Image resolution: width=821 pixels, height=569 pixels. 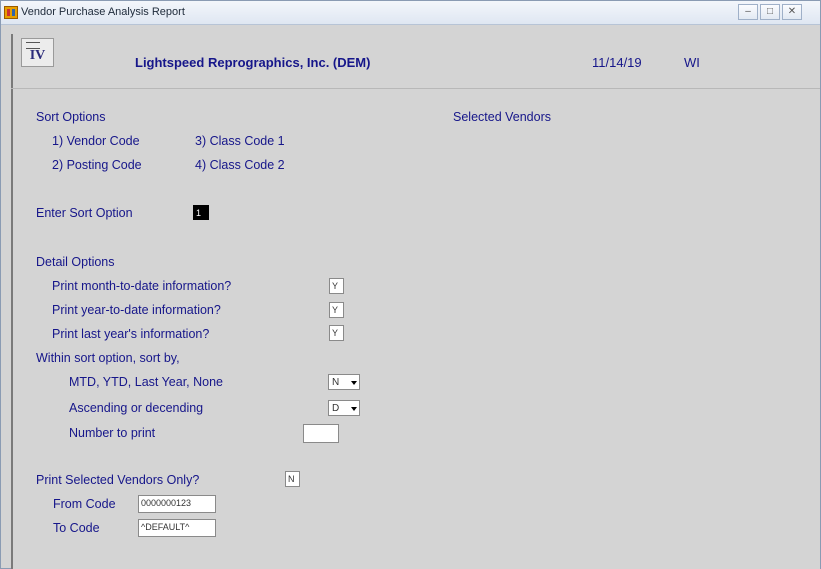 I want to click on to-code-label: To Code, so click(x=76, y=528).